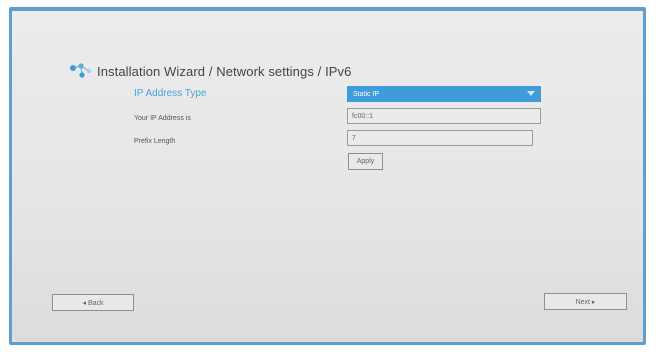  What do you see at coordinates (440, 138) in the screenshot?
I see `prefix-length-field: 7` at bounding box center [440, 138].